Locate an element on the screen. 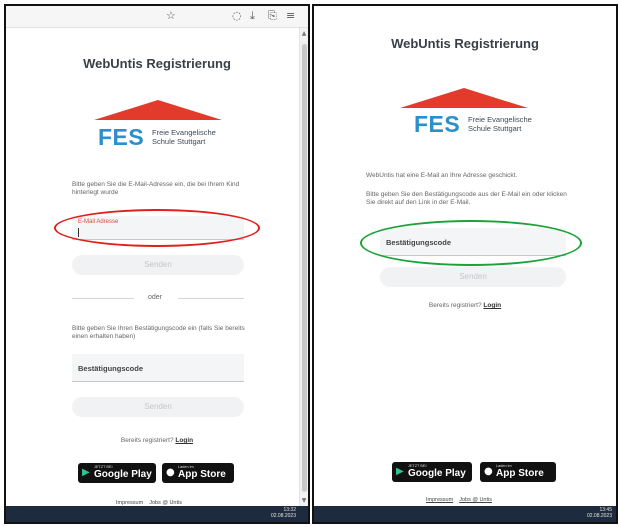 This screenshot has height=527, width=621. page-footer: Impressum Jobs @ Untis is located at coordinates (462, 500).